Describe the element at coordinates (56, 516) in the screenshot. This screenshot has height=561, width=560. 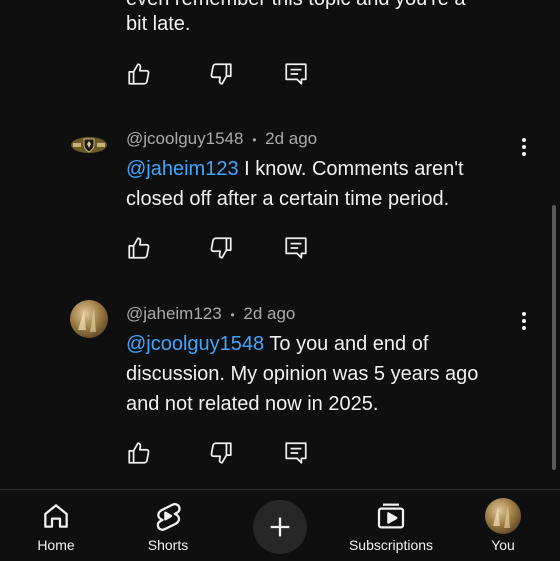
I see `home-icon` at that location.